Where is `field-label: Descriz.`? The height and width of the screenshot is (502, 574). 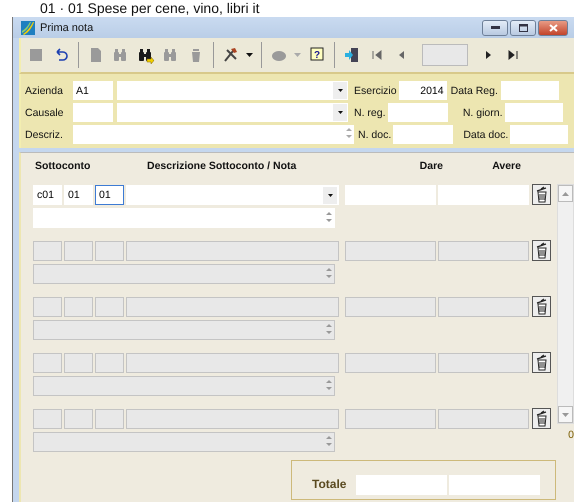
field-label: Descriz. is located at coordinates (44, 134).